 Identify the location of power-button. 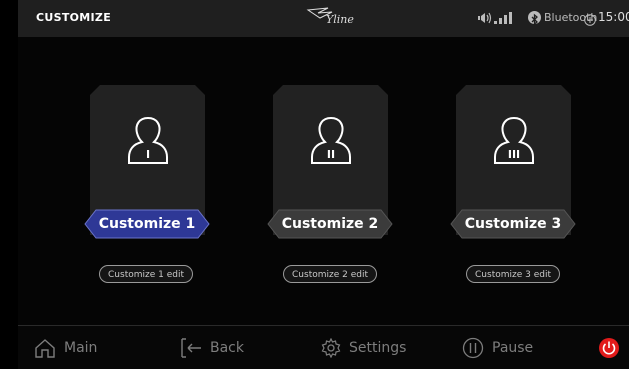
(609, 348).